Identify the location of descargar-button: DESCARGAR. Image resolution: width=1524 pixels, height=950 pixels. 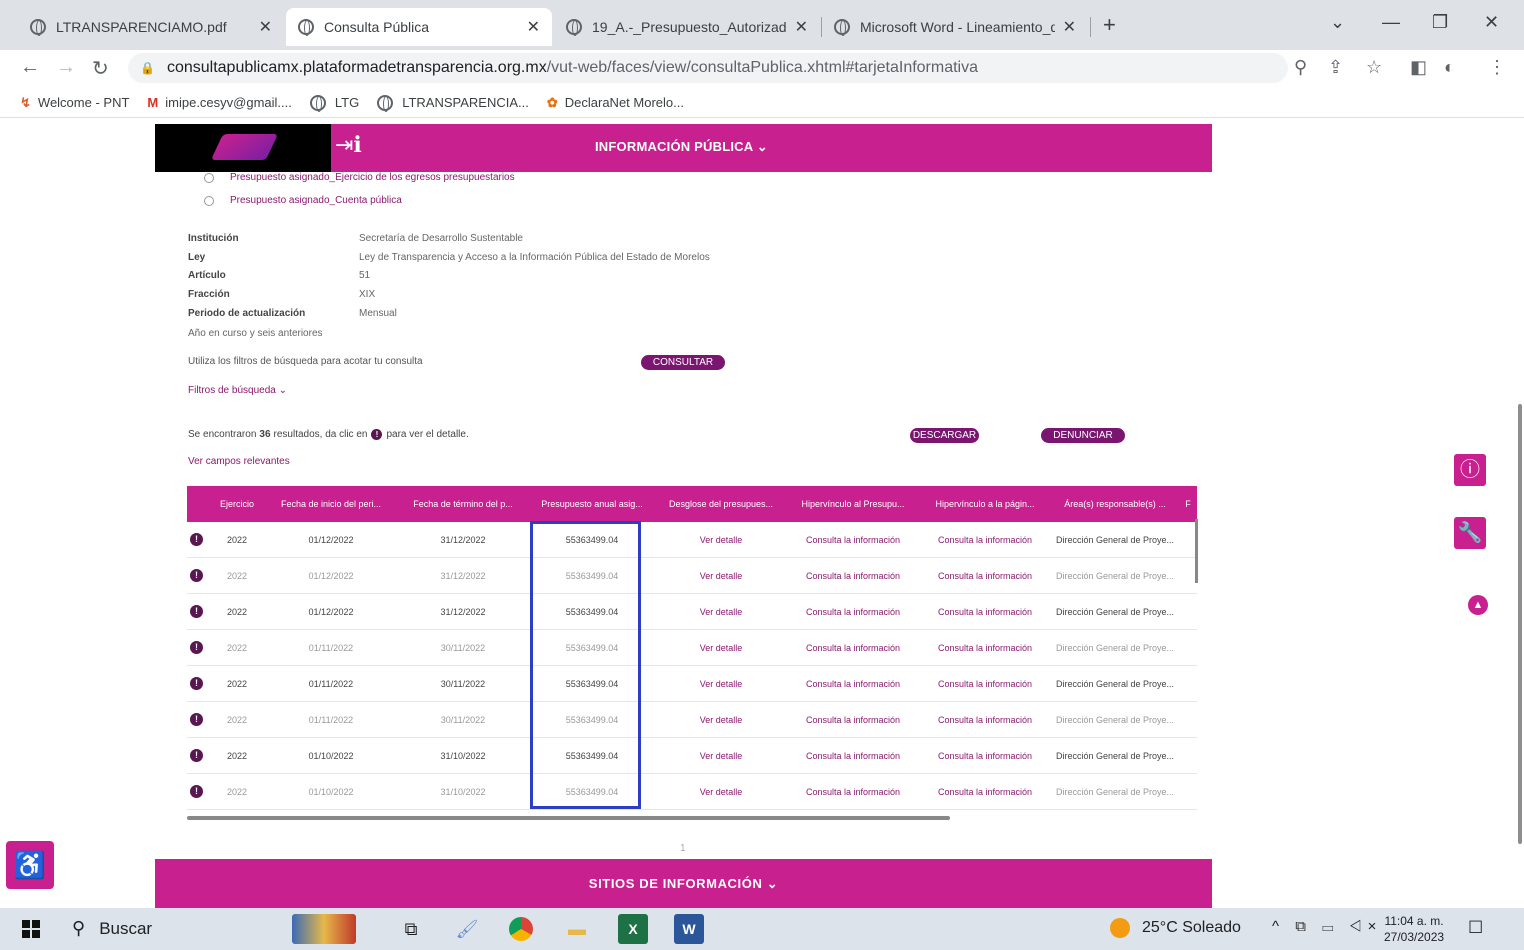
(944, 435).